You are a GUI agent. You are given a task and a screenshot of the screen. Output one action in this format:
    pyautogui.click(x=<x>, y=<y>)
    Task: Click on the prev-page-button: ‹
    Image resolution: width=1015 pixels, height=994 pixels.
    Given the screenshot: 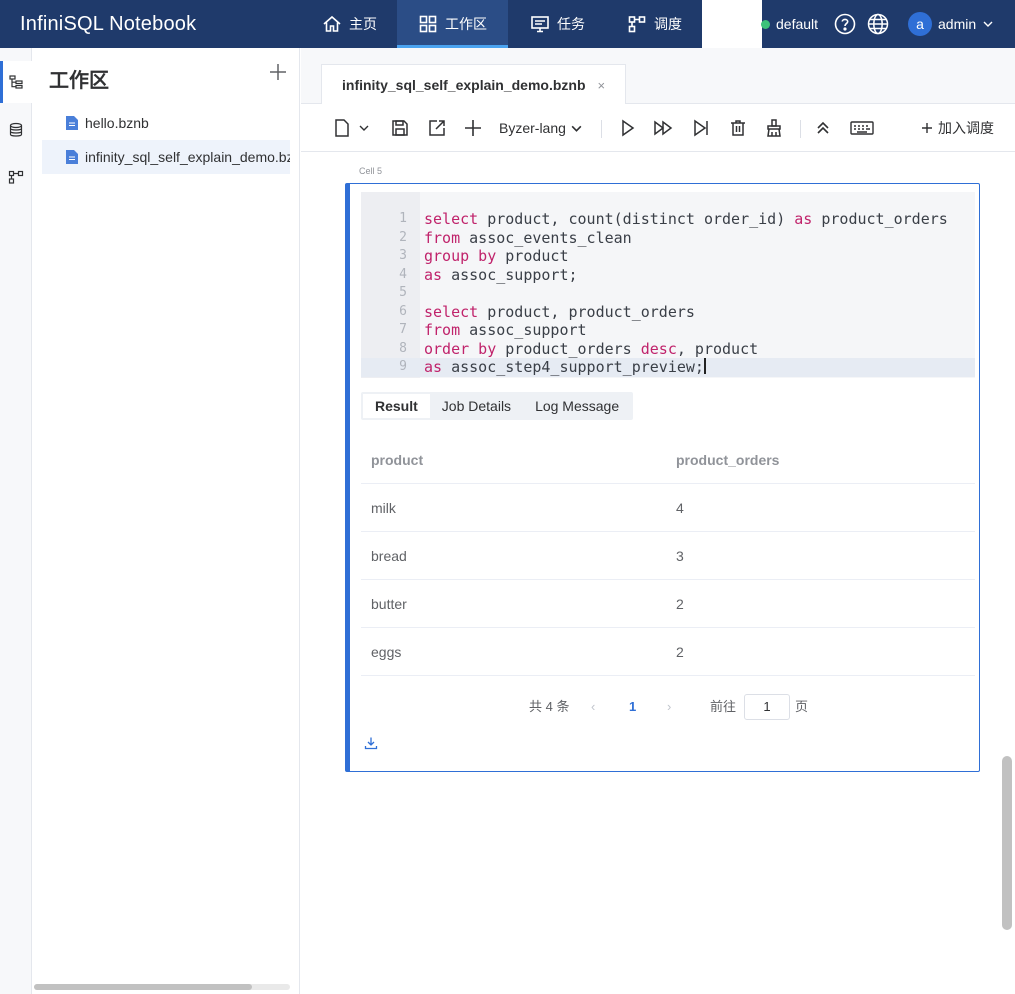 What is the action you would take?
    pyautogui.click(x=593, y=707)
    